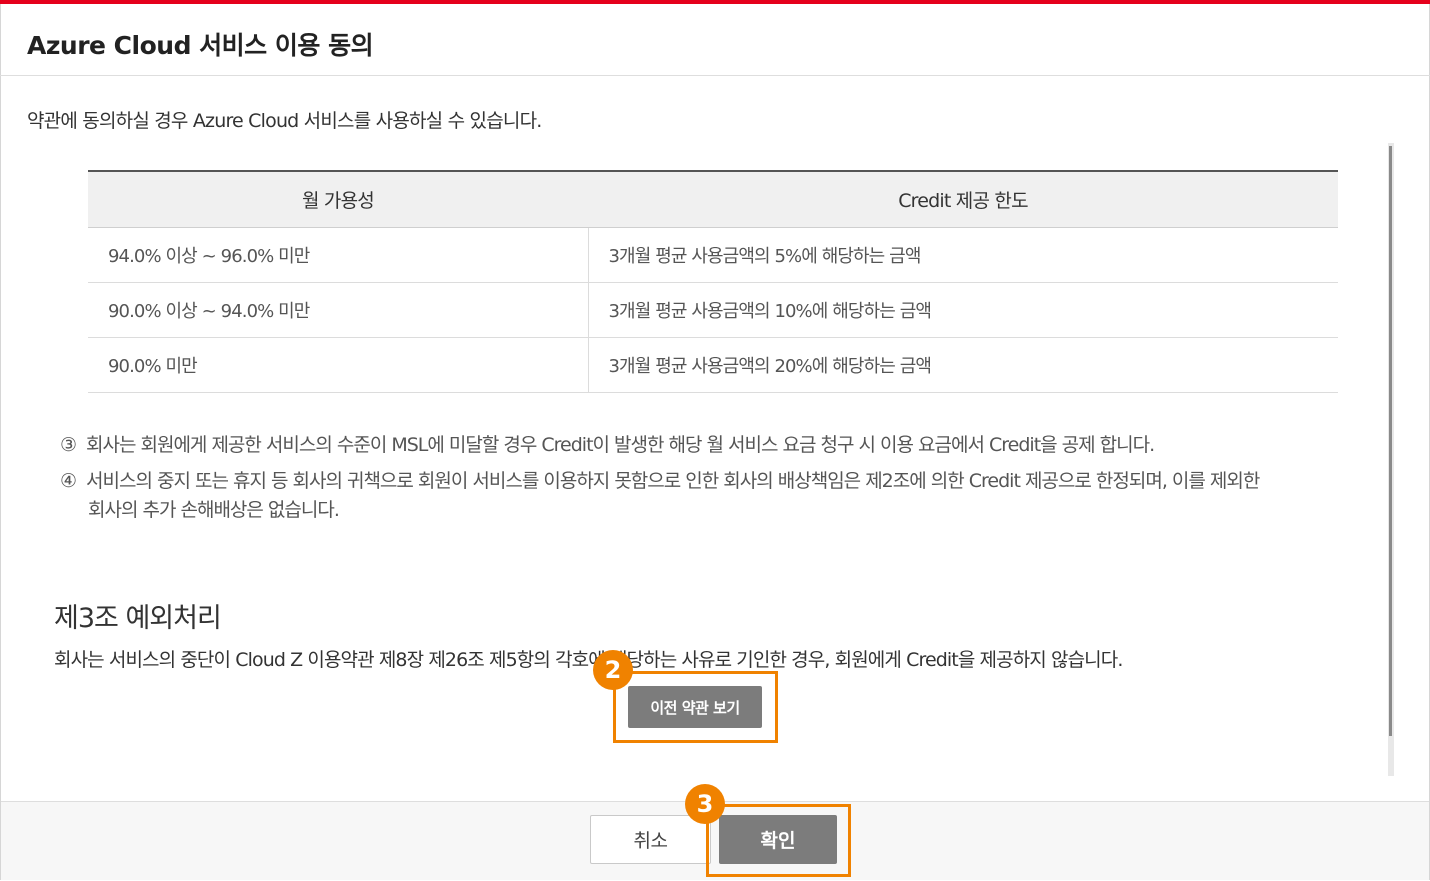 The height and width of the screenshot is (881, 1430). What do you see at coordinates (214, 510) in the screenshot?
I see `note-item-4-continued: 회사의 추가 손해배상은 없습니다.` at bounding box center [214, 510].